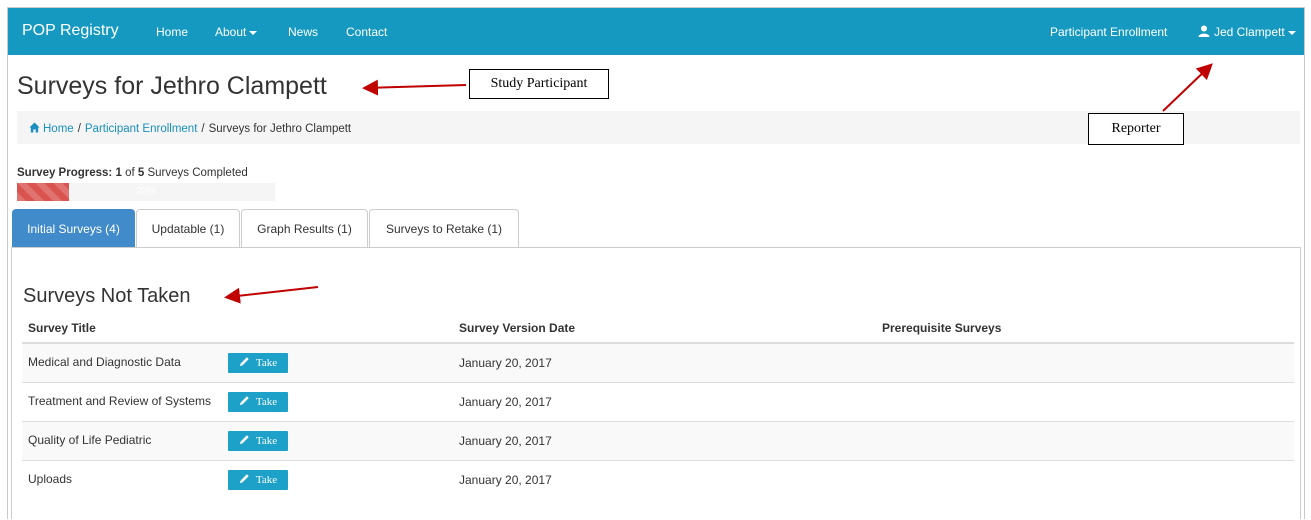 This screenshot has height=520, width=1311. I want to click on survey-title: Quality of Life Pediatric, so click(90, 440).